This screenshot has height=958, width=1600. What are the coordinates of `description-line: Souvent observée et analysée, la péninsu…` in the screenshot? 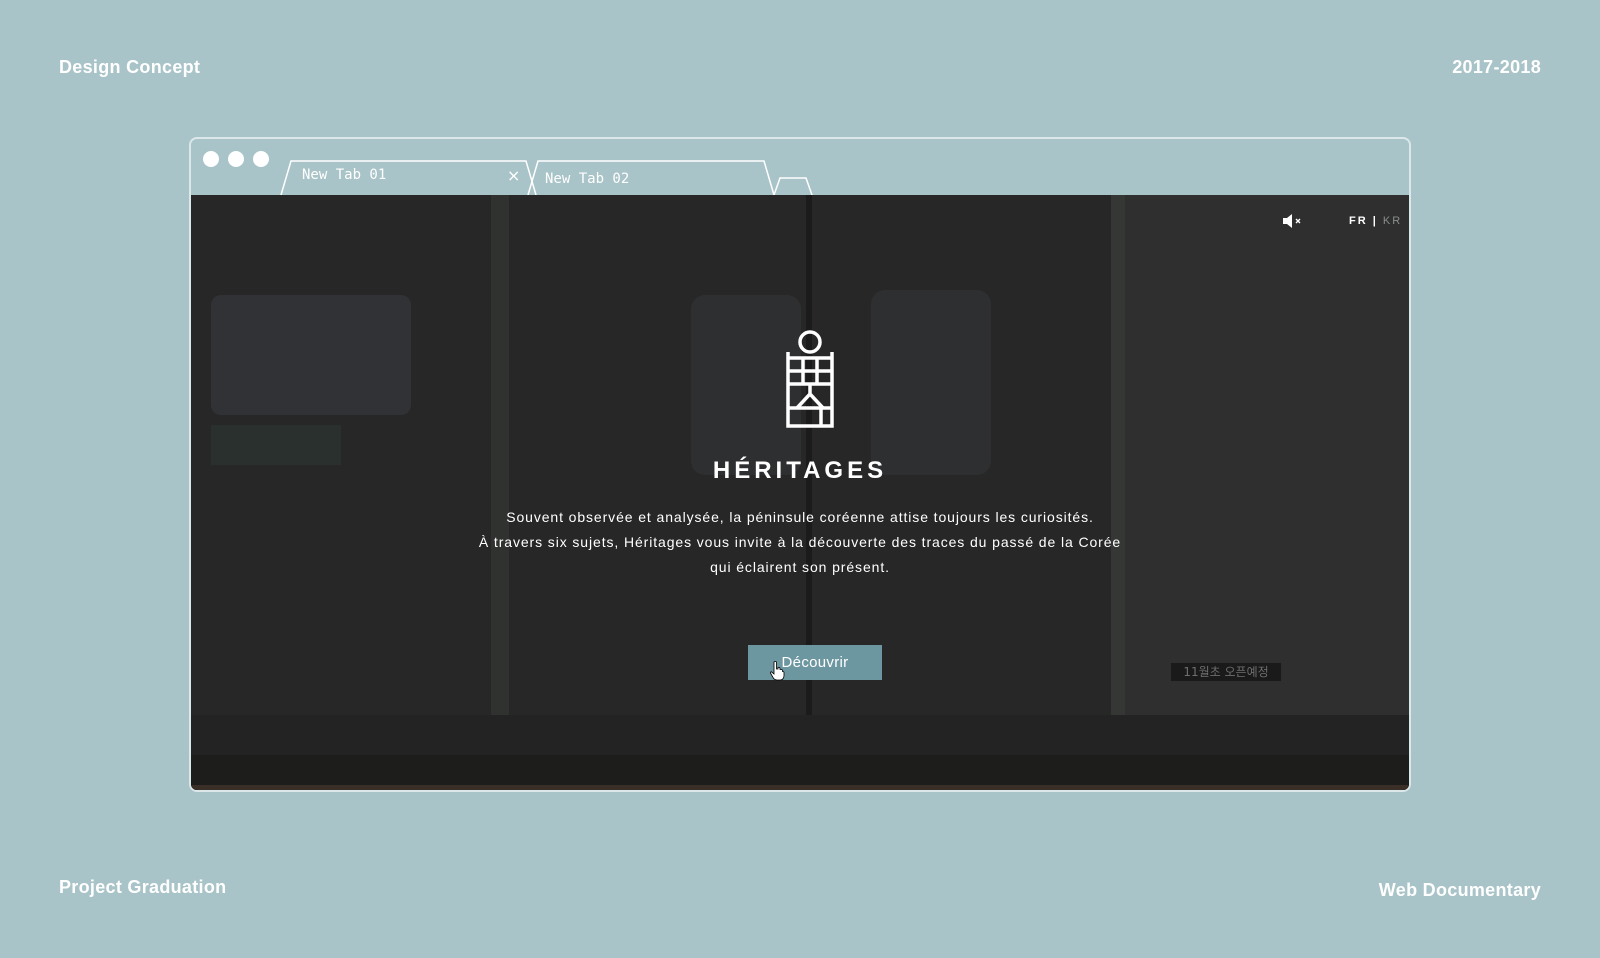 It's located at (800, 517).